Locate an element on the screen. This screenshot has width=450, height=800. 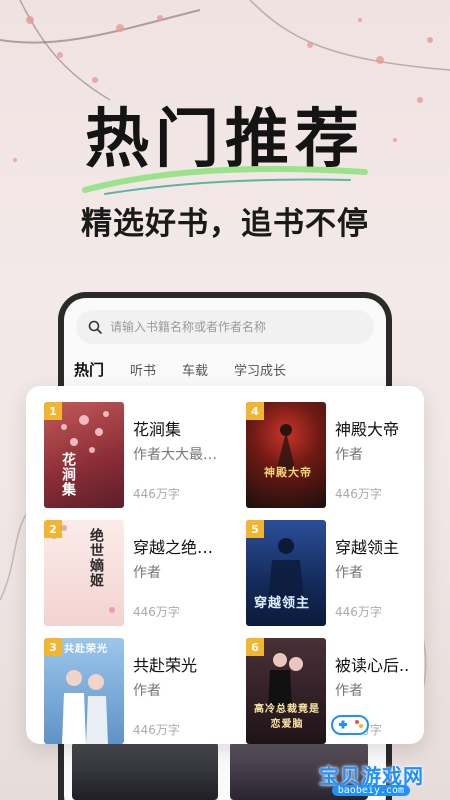
book-title: 花涧集 is located at coordinates (157, 429).